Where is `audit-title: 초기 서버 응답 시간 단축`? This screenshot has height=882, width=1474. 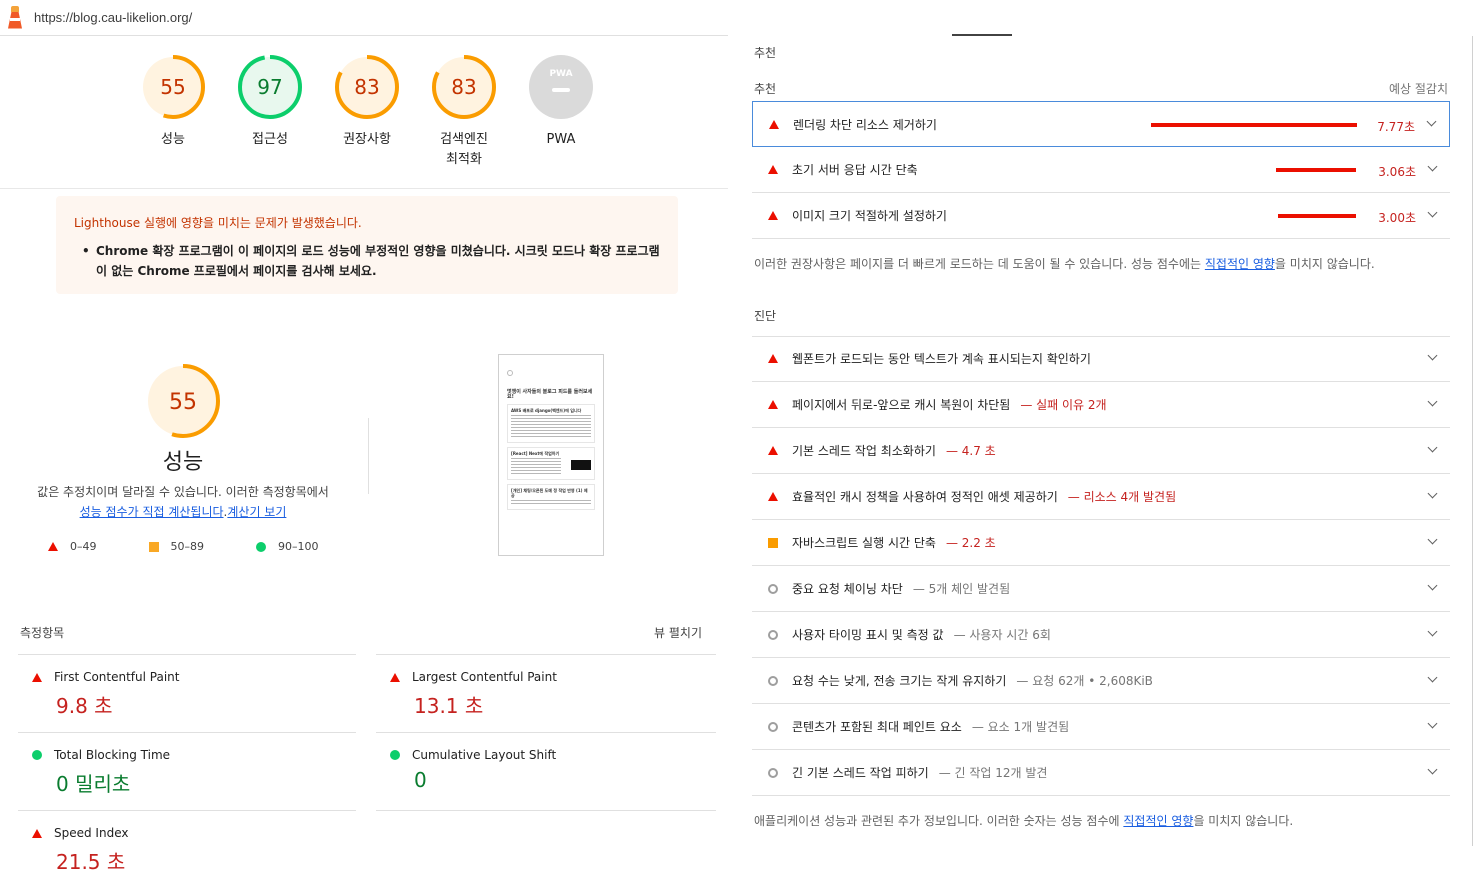
audit-title: 초기 서버 응답 시간 단축 is located at coordinates (855, 170).